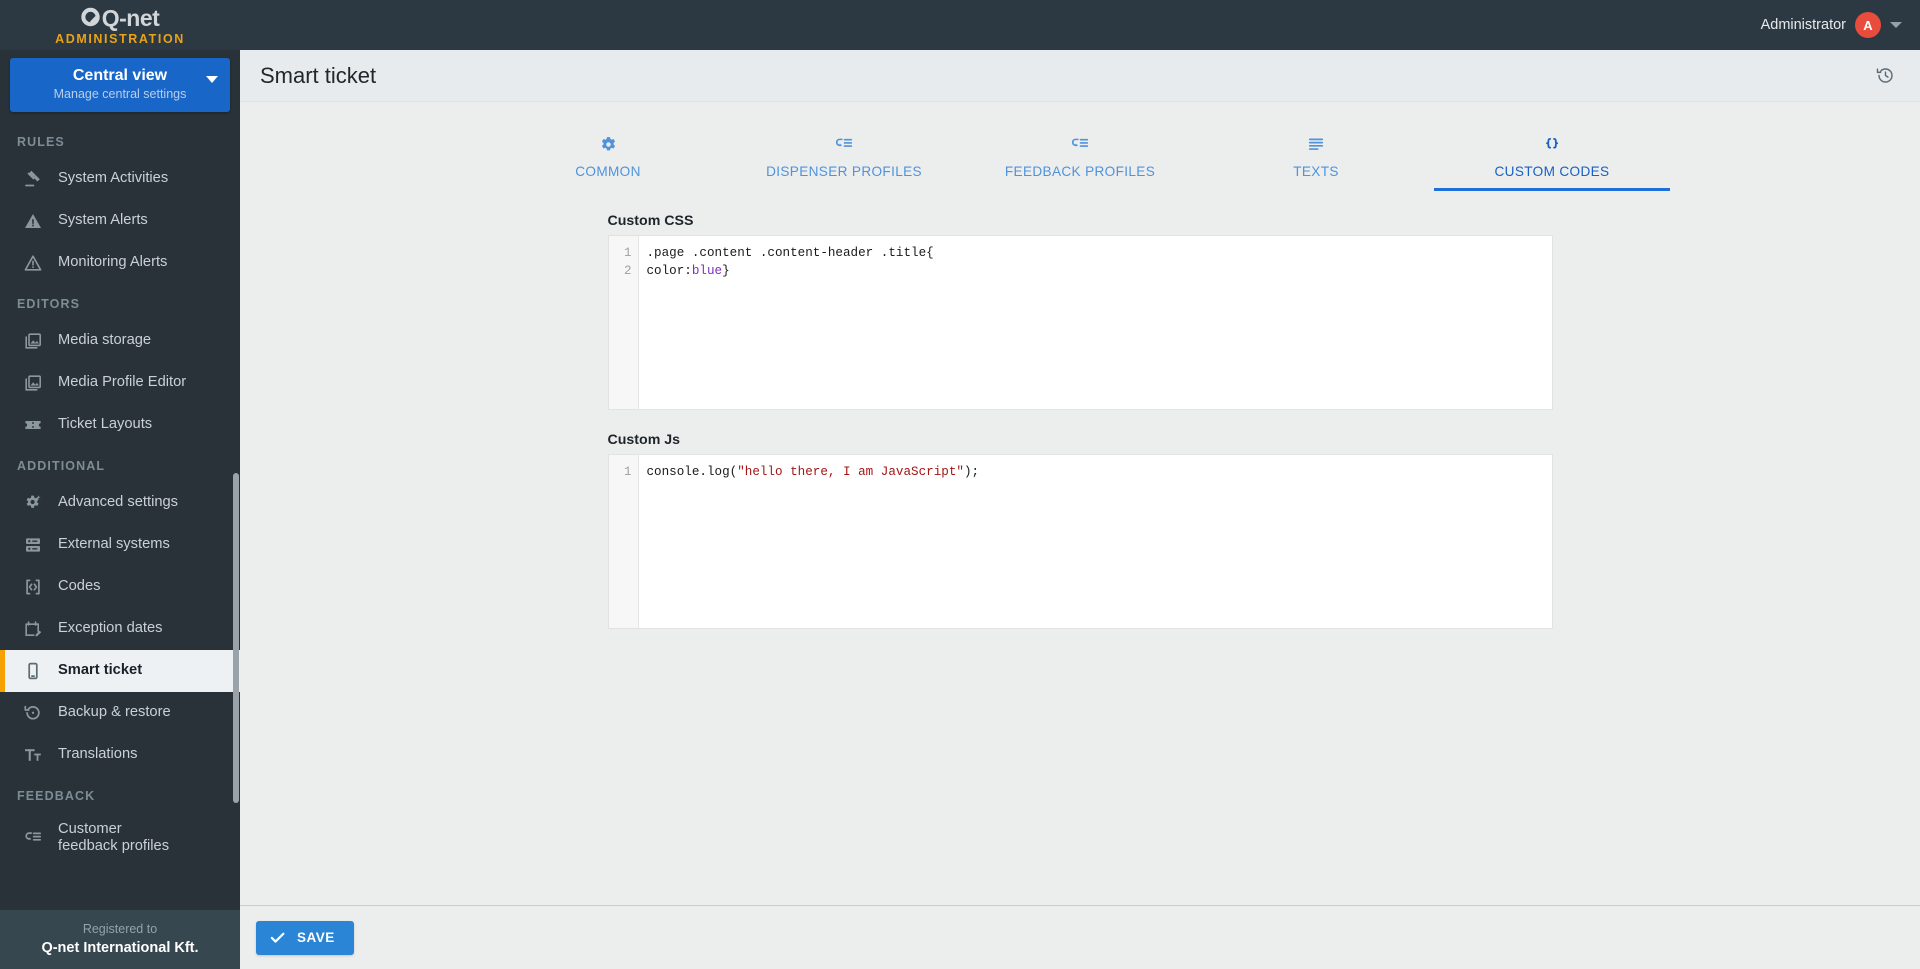 Image resolution: width=1920 pixels, height=969 pixels. I want to click on sidebar-section-feedback-label: FEEDBACK, so click(56, 795).